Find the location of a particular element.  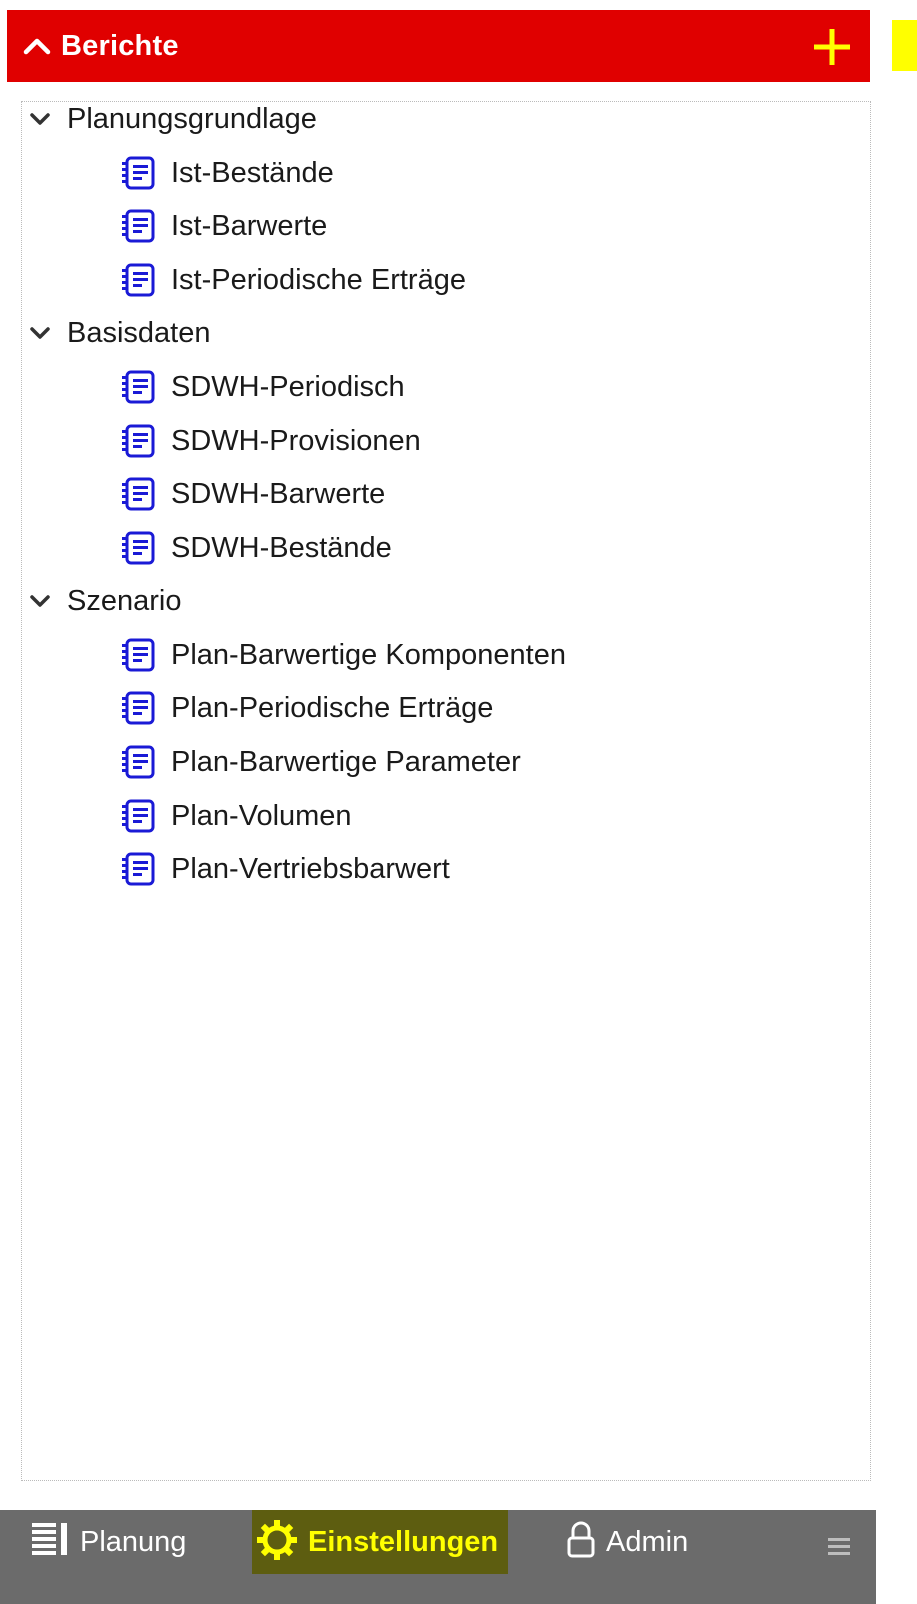

tree-item: Plan-Barwertige Komponenten is located at coordinates (342, 655).